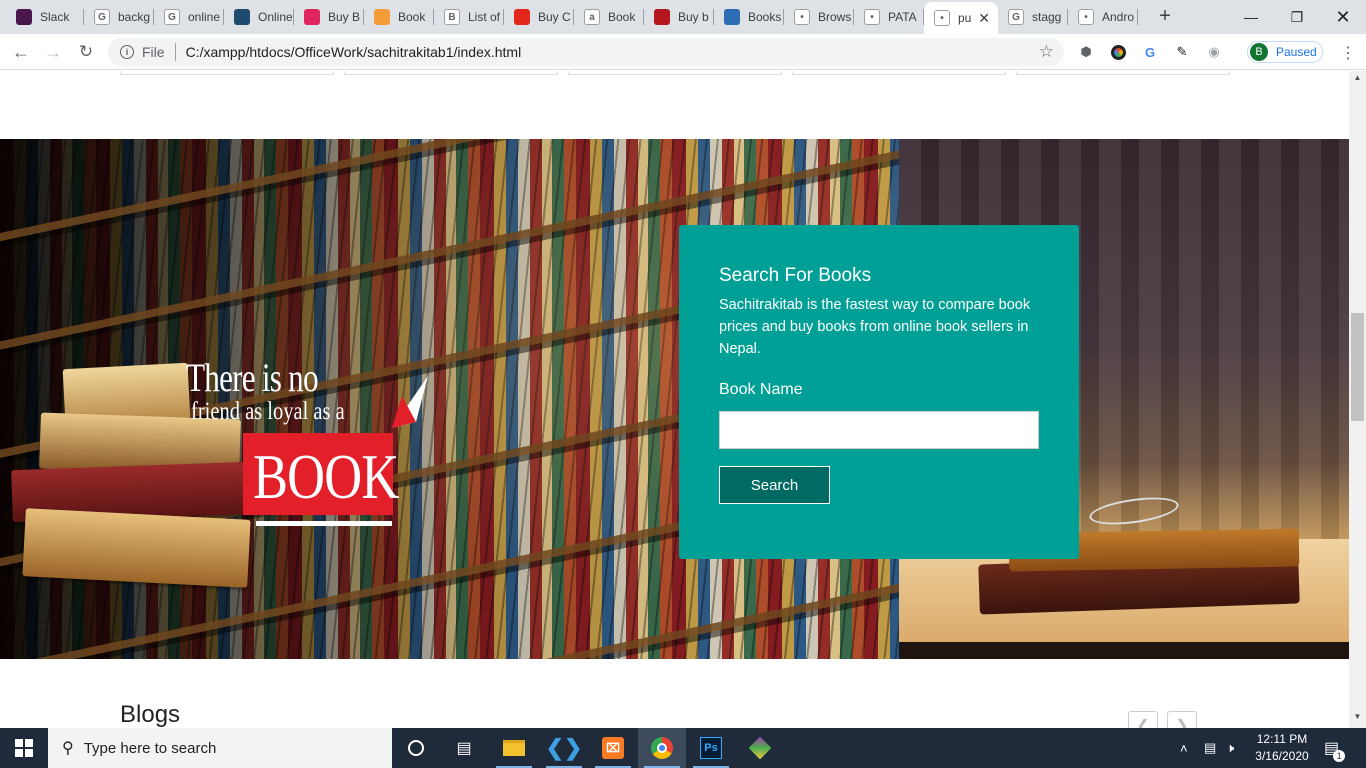  I want to click on browser-tab: • Brows, so click(819, 17).